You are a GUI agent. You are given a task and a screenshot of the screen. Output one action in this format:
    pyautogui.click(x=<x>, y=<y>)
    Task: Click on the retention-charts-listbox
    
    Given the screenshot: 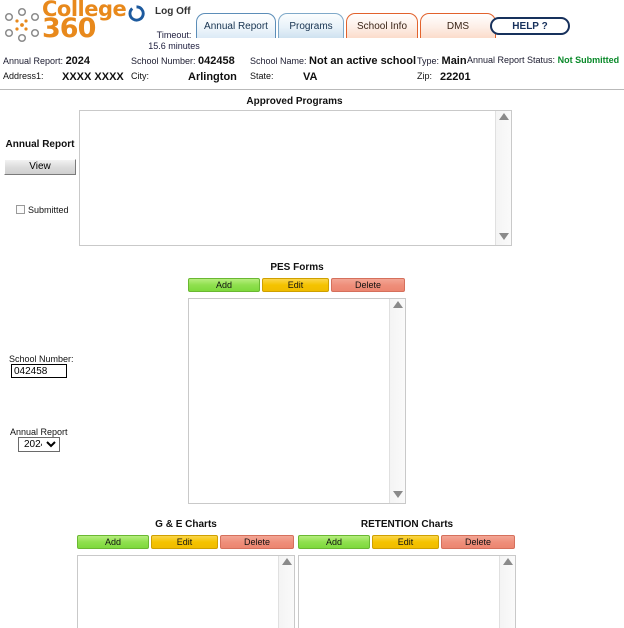 What is the action you would take?
    pyautogui.click(x=407, y=591)
    